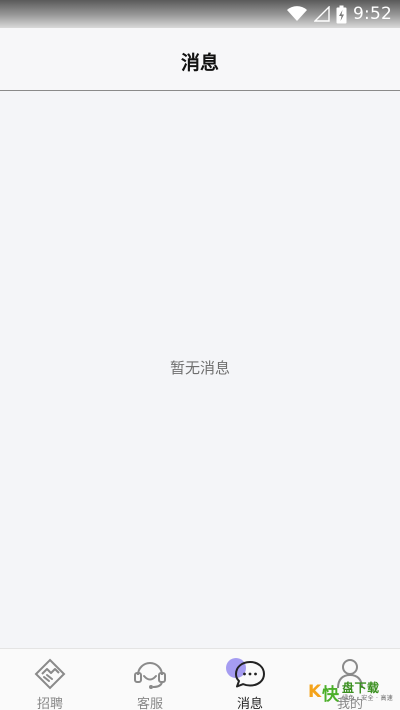 The image size is (400, 710). What do you see at coordinates (372, 14) in the screenshot?
I see `status-time: 9:52` at bounding box center [372, 14].